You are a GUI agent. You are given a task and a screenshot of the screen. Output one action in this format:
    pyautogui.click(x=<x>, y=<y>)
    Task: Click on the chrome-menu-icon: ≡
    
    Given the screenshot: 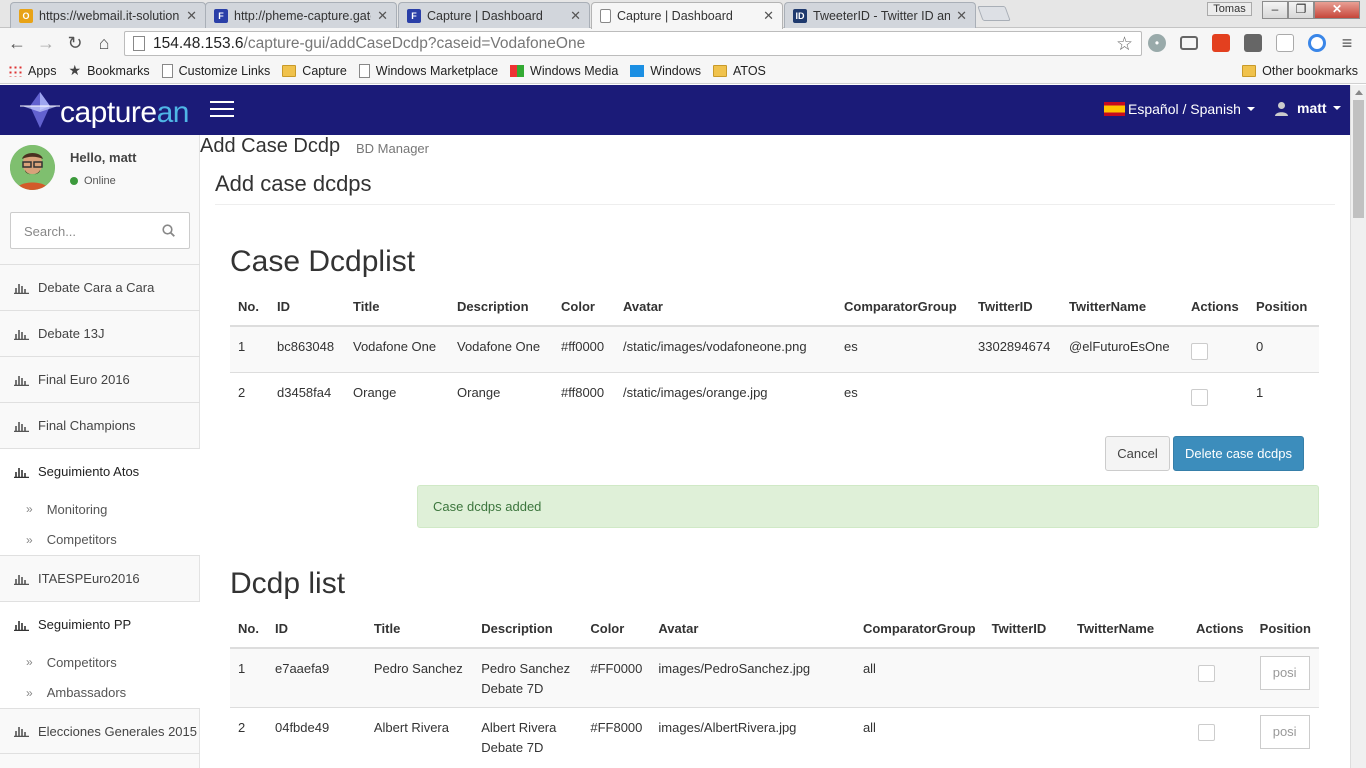 What is the action you would take?
    pyautogui.click(x=1347, y=43)
    